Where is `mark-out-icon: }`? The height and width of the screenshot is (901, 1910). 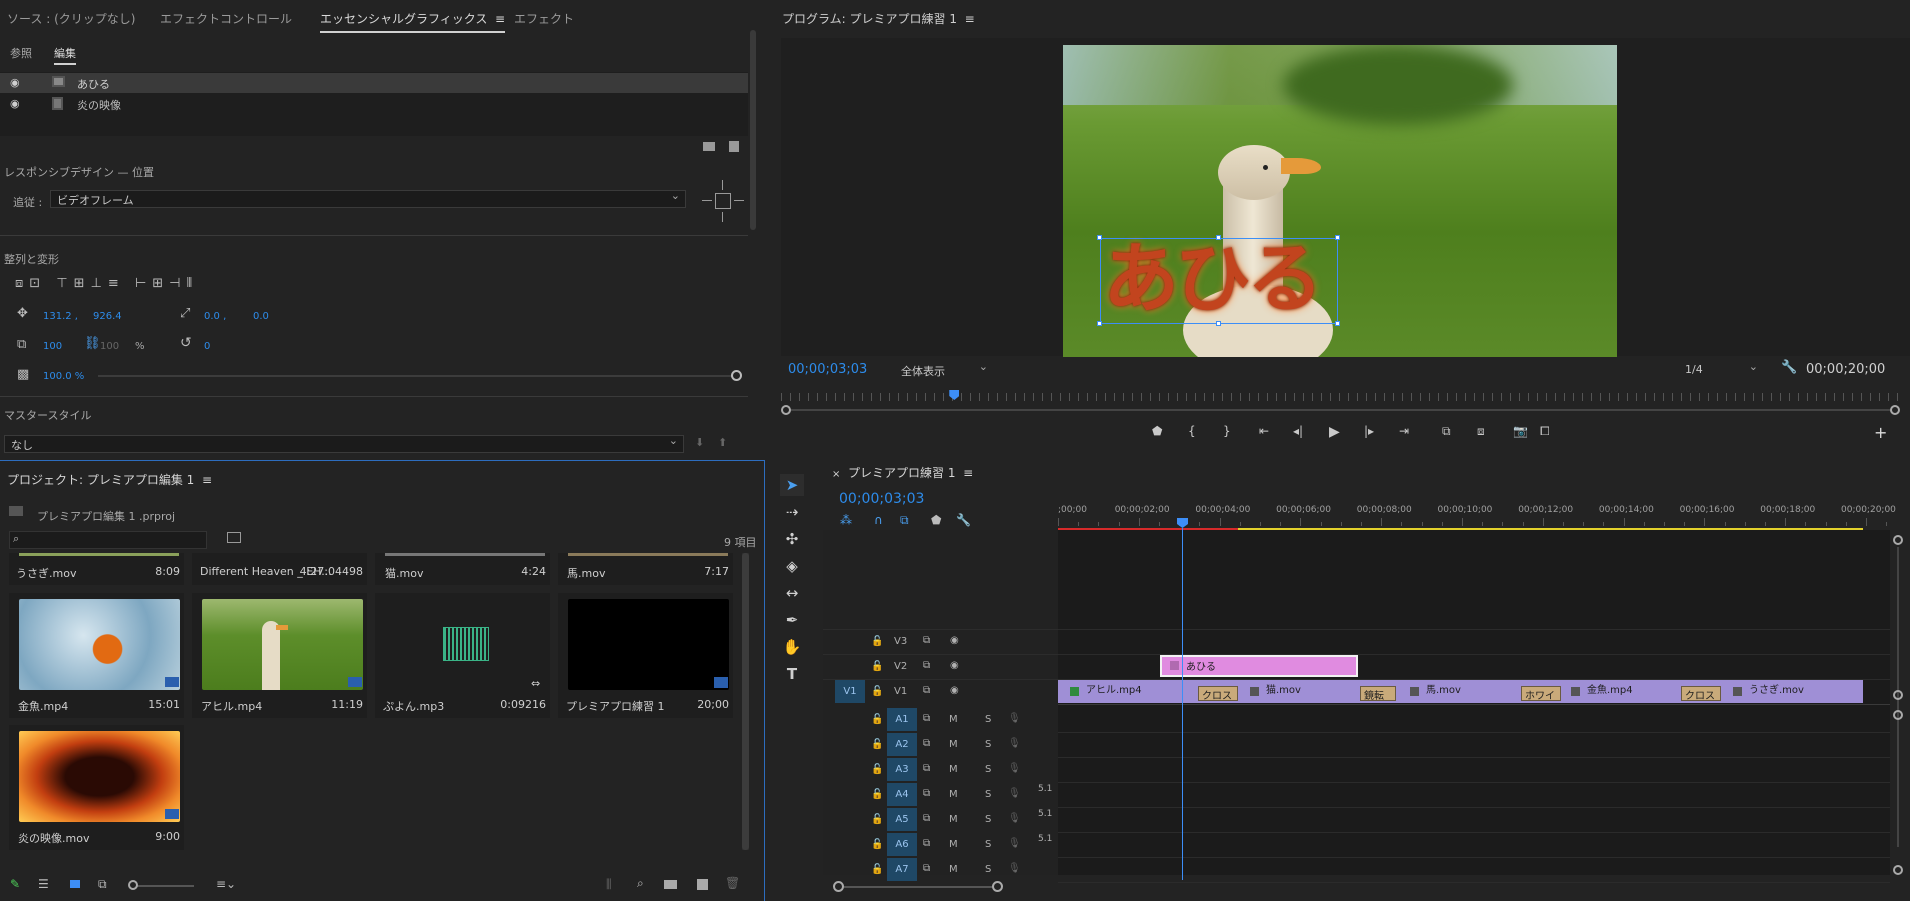 mark-out-icon: } is located at coordinates (1227, 431).